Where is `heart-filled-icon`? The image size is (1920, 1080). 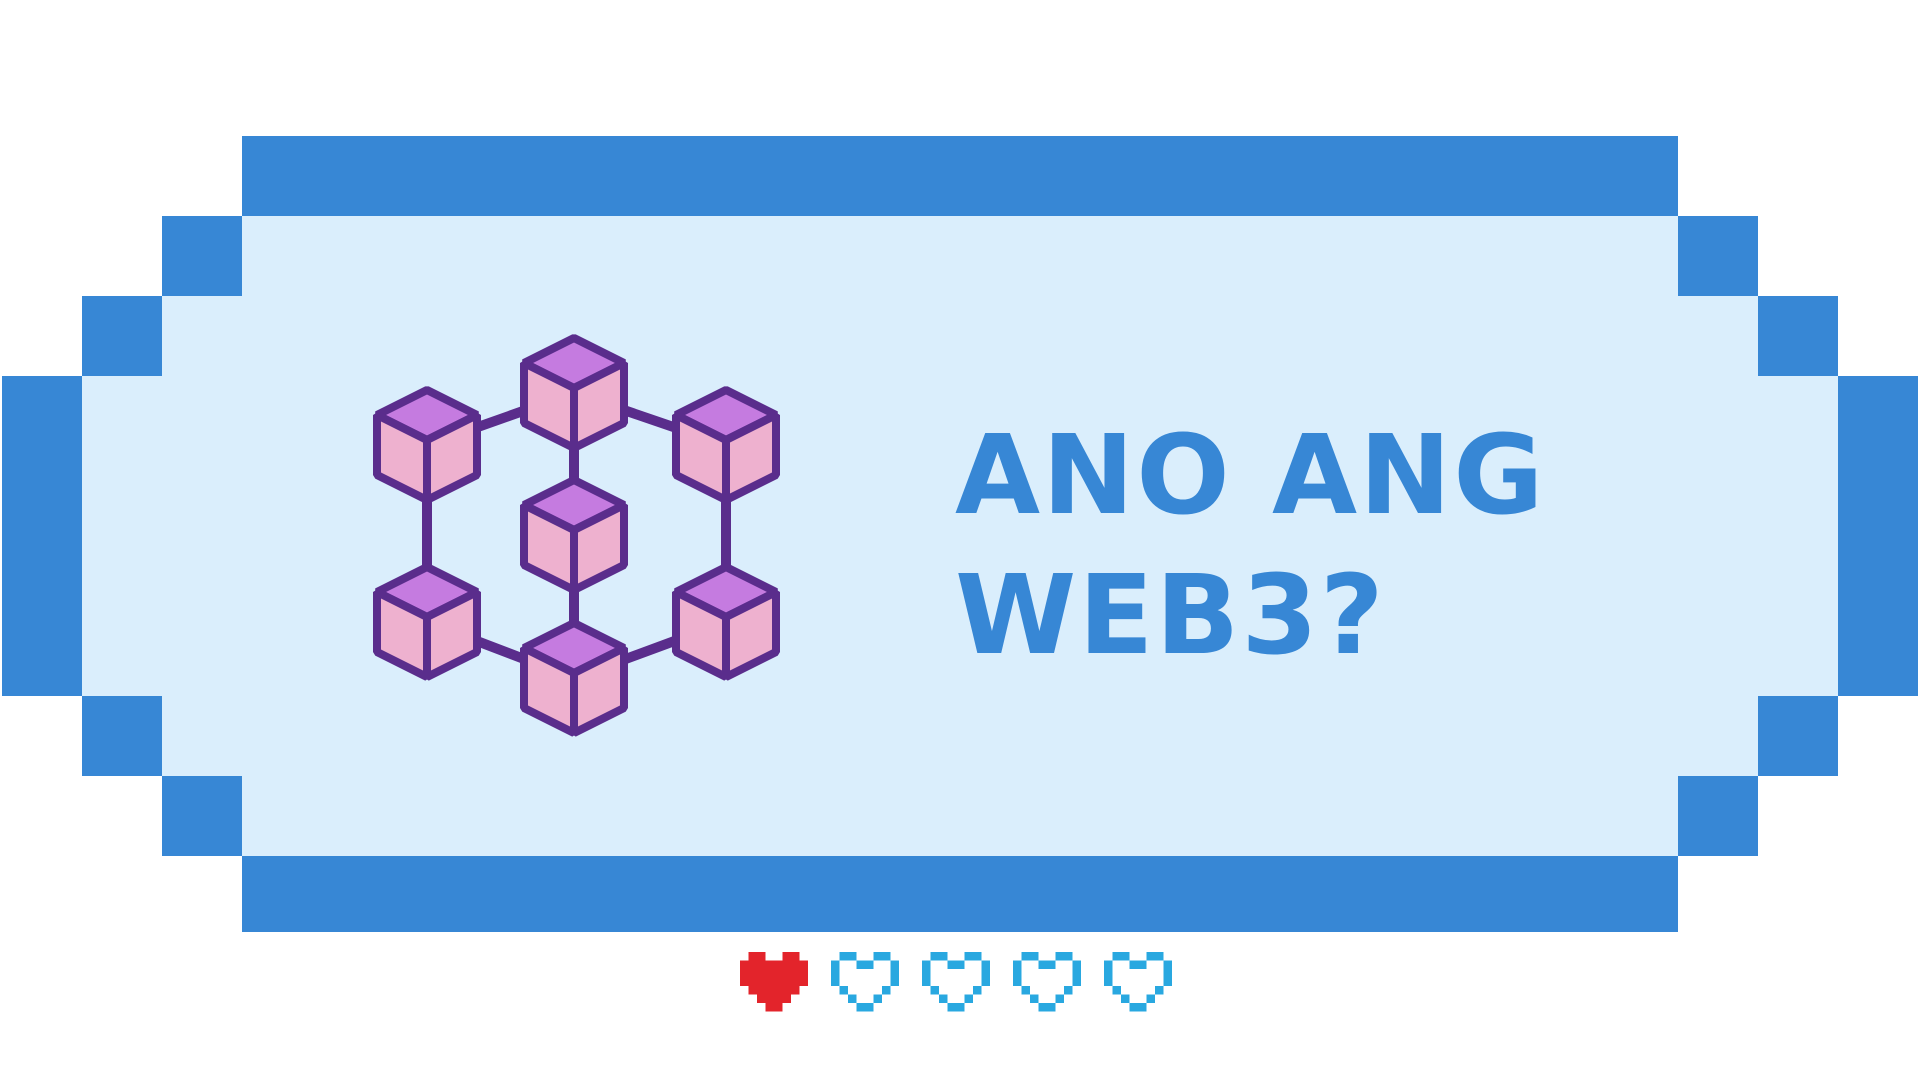 heart-filled-icon is located at coordinates (774, 982).